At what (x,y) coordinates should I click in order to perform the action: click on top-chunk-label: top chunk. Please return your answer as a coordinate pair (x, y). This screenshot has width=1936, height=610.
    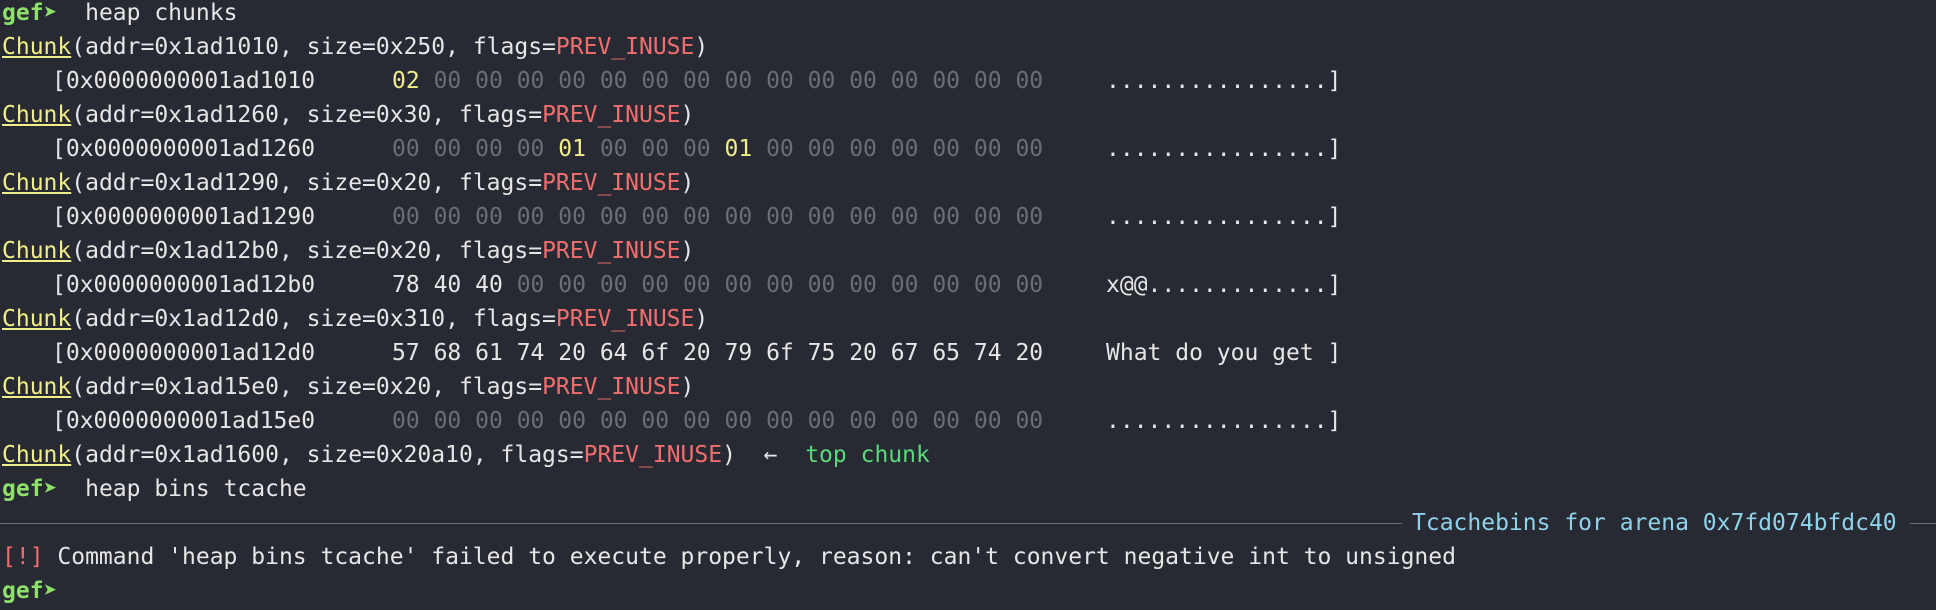
    Looking at the image, I should click on (867, 455).